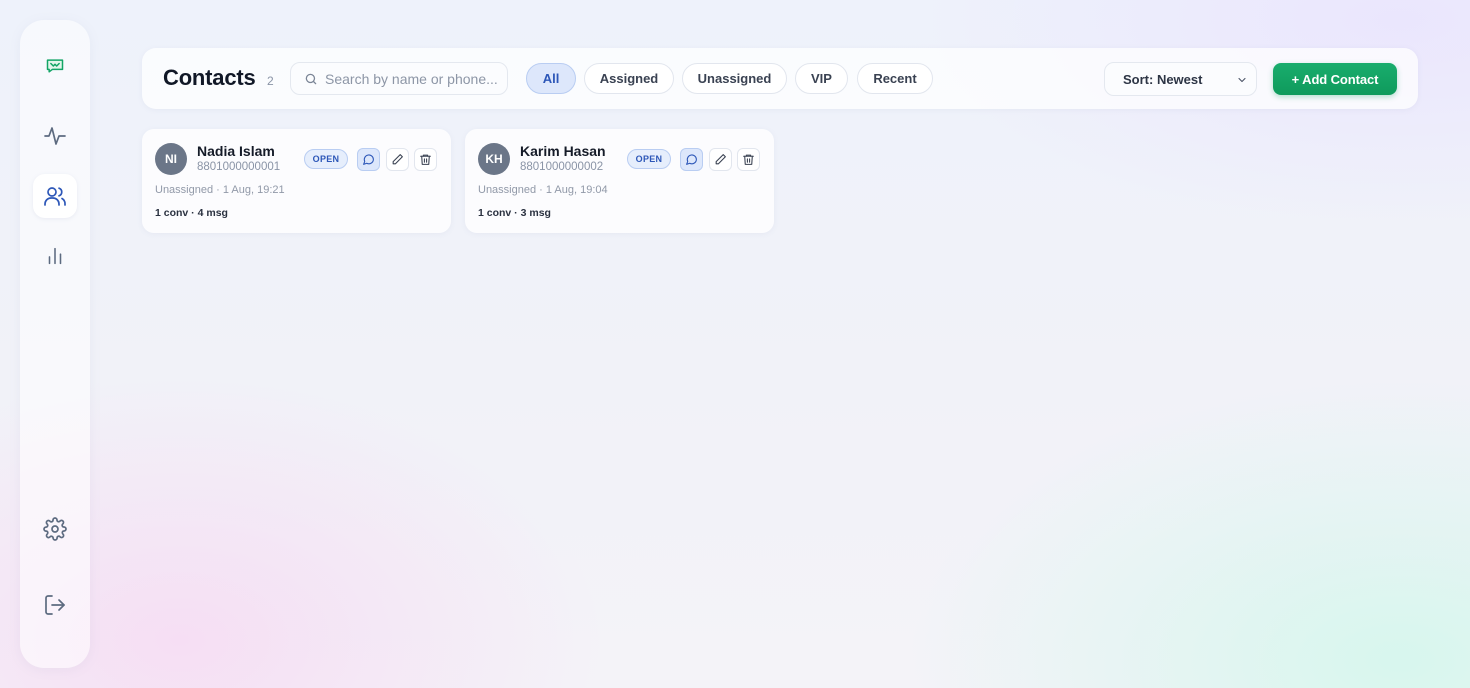  What do you see at coordinates (413, 78) in the screenshot?
I see `search-input` at bounding box center [413, 78].